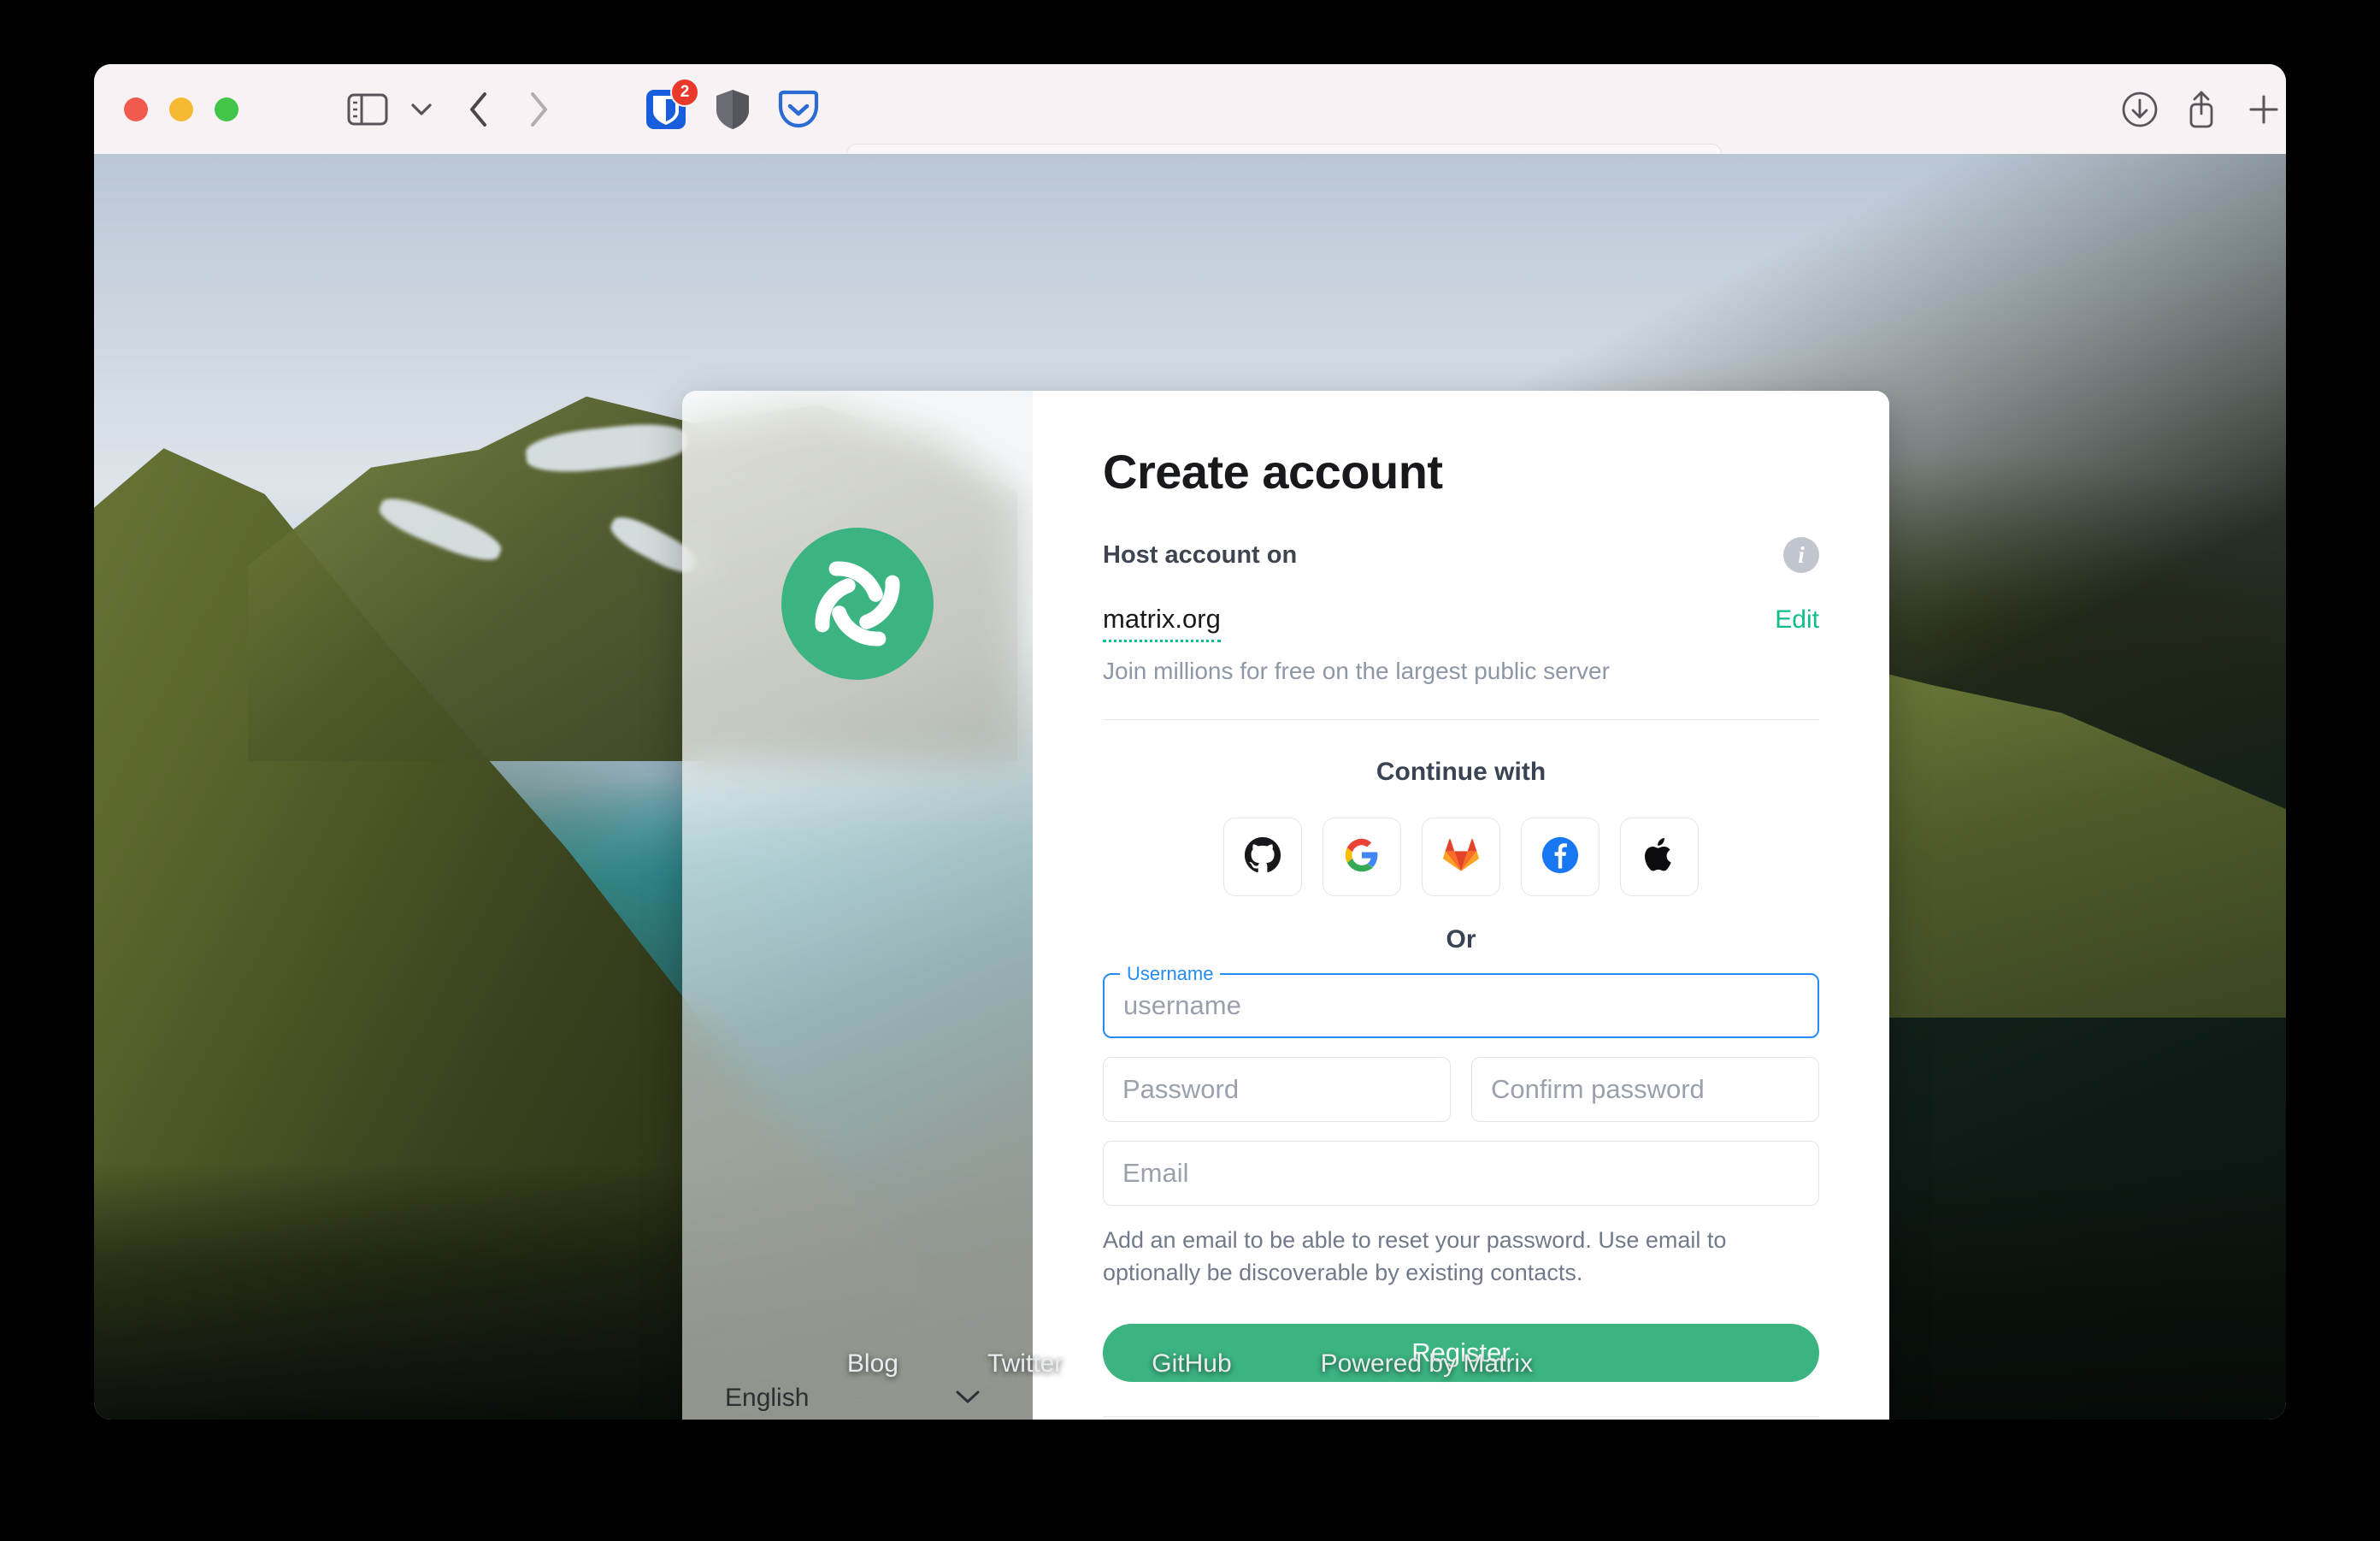  I want to click on password-input: Password, so click(1277, 1089).